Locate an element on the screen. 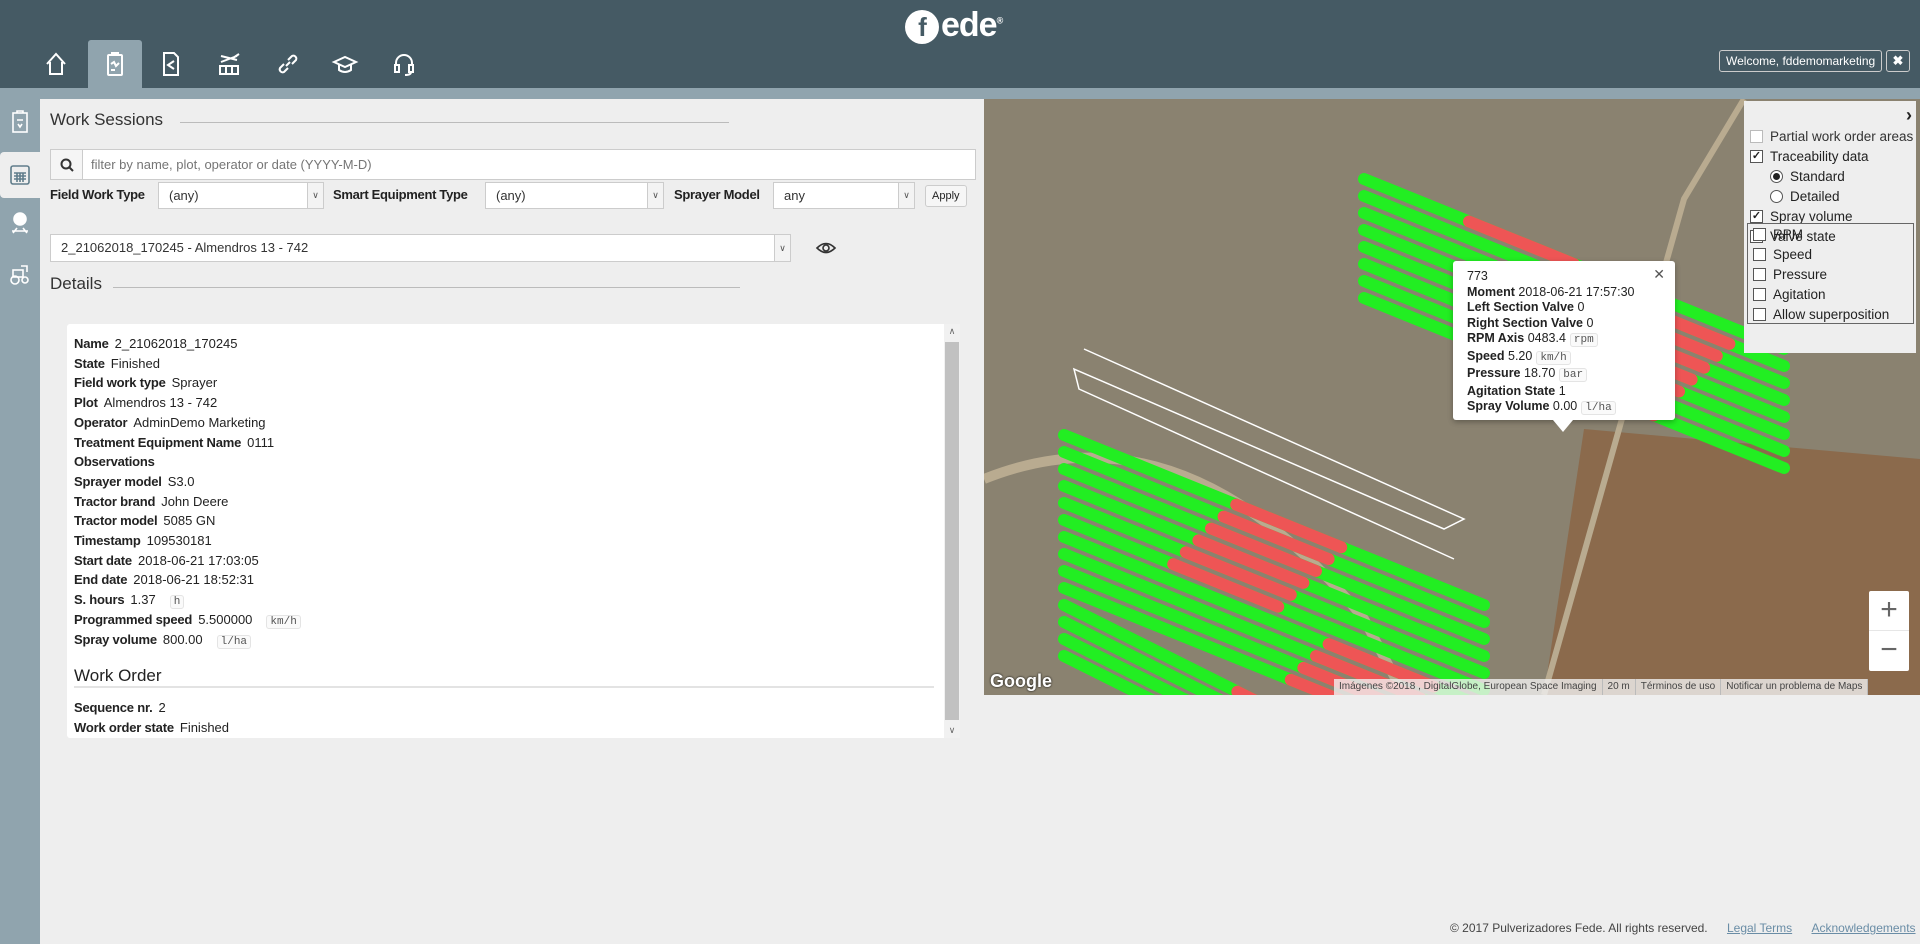 The image size is (1920, 944). detail-row: S. hours 1.37 h is located at coordinates (129, 601).